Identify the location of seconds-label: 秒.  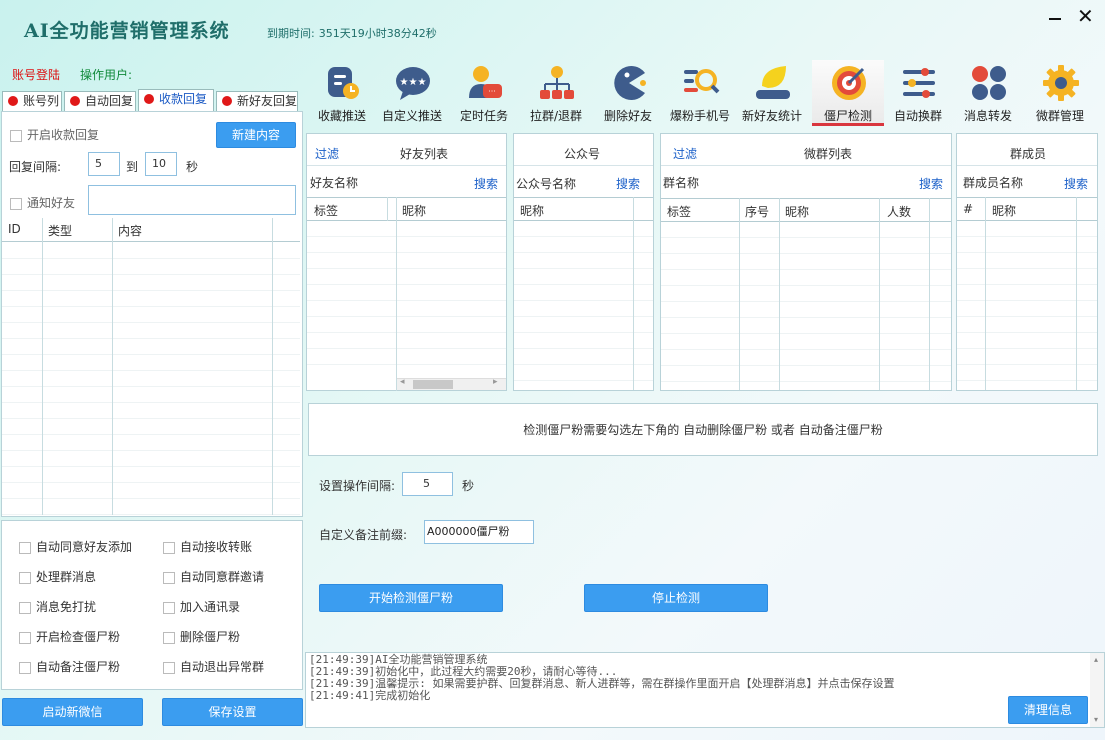
(192, 167).